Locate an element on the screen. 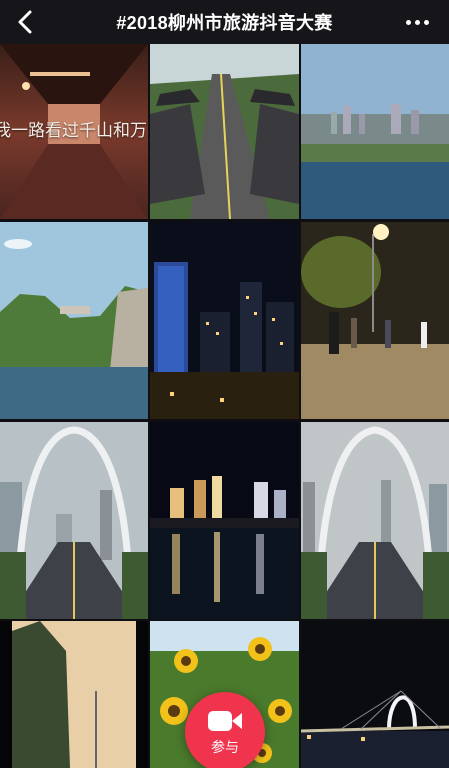  back-button is located at coordinates (26, 22).